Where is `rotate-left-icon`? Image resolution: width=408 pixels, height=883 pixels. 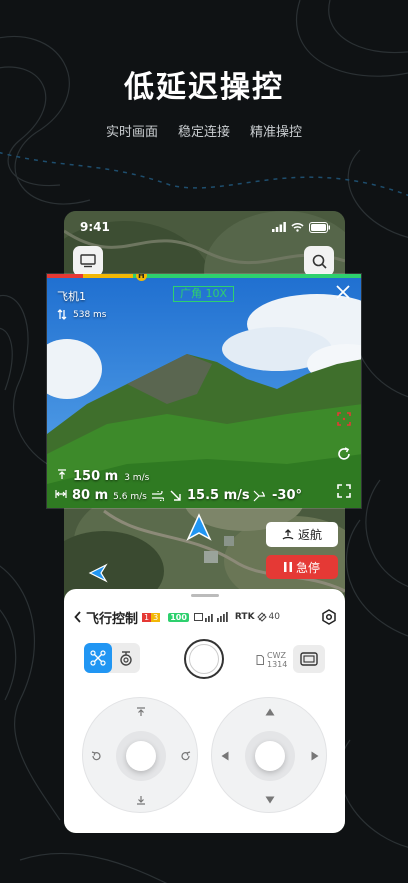 rotate-left-icon is located at coordinates (96, 756).